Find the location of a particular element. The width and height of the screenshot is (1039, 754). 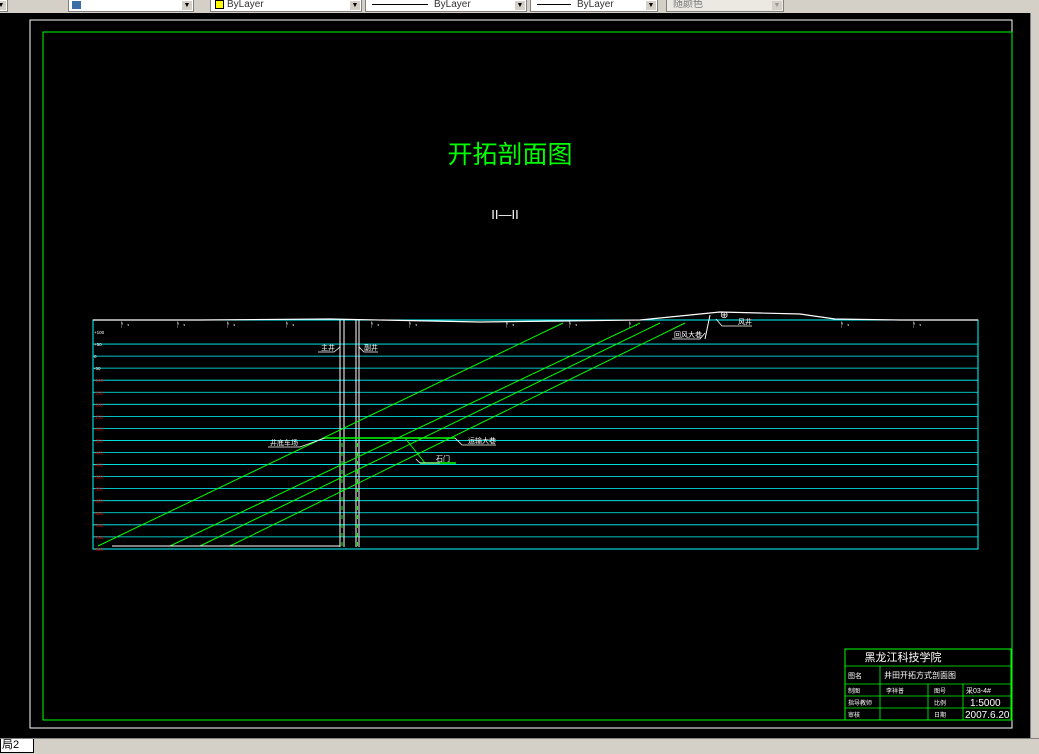

layer-dropdown: ▼ is located at coordinates (131, 6).